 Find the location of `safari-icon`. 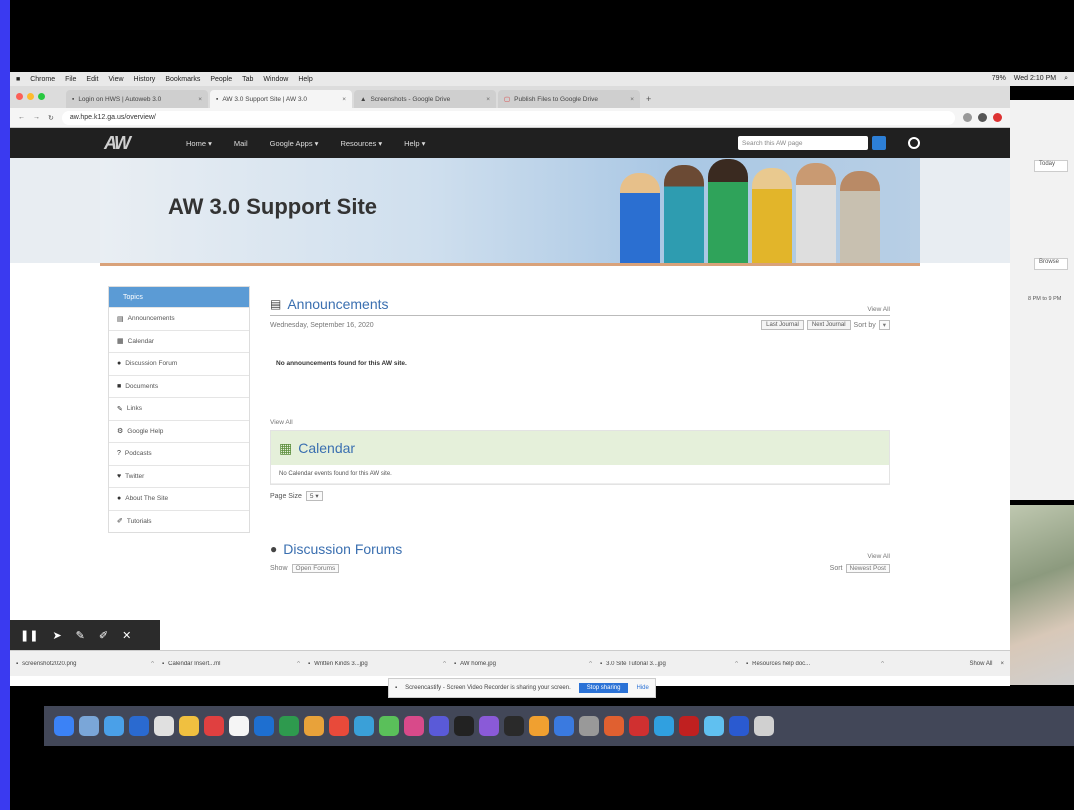

safari-icon is located at coordinates (114, 726).